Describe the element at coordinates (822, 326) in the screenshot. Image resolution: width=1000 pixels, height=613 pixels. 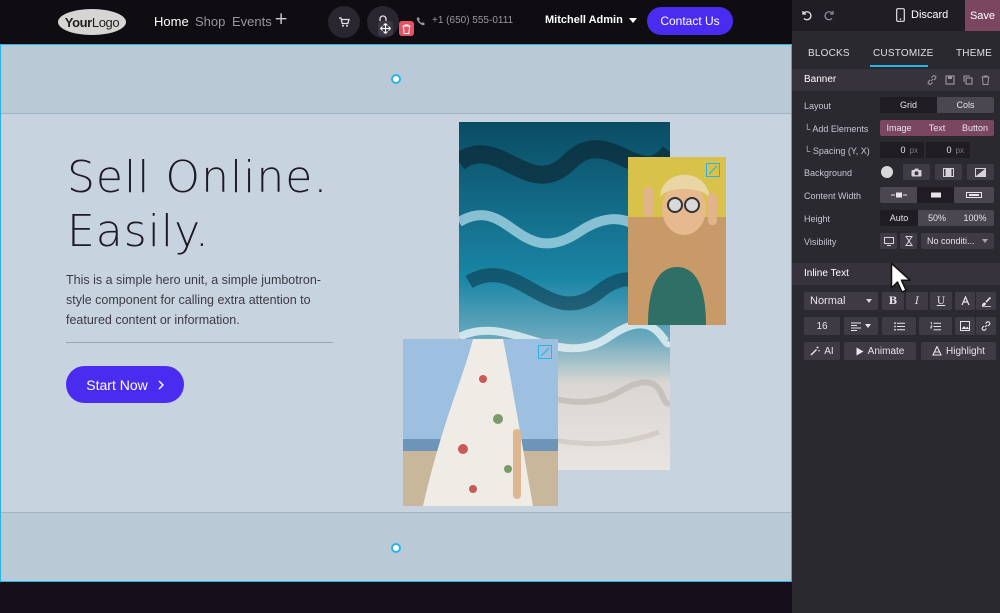
I see `font-size-input: 16` at that location.